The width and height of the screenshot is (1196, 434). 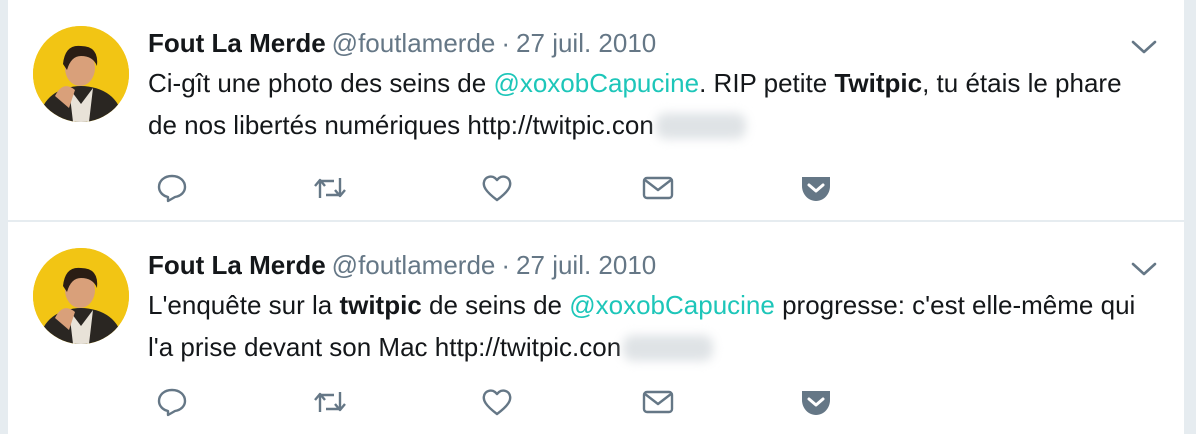 What do you see at coordinates (767, 83) in the screenshot?
I see `text-segment: . RIP petite` at bounding box center [767, 83].